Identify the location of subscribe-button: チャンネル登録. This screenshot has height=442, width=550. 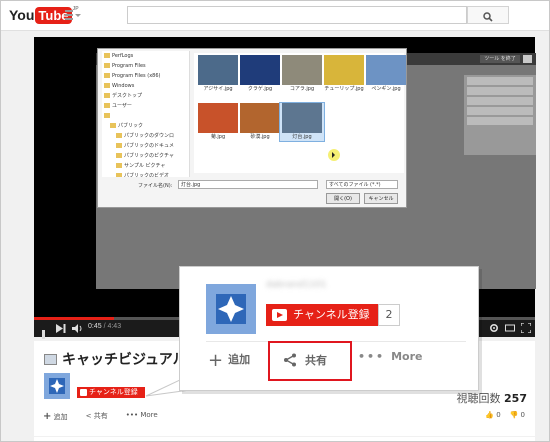
(322, 315).